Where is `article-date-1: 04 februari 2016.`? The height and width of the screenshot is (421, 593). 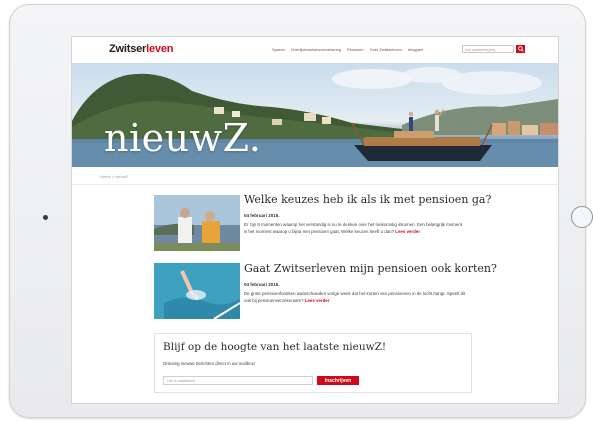 article-date-1: 04 februari 2016. is located at coordinates (262, 215).